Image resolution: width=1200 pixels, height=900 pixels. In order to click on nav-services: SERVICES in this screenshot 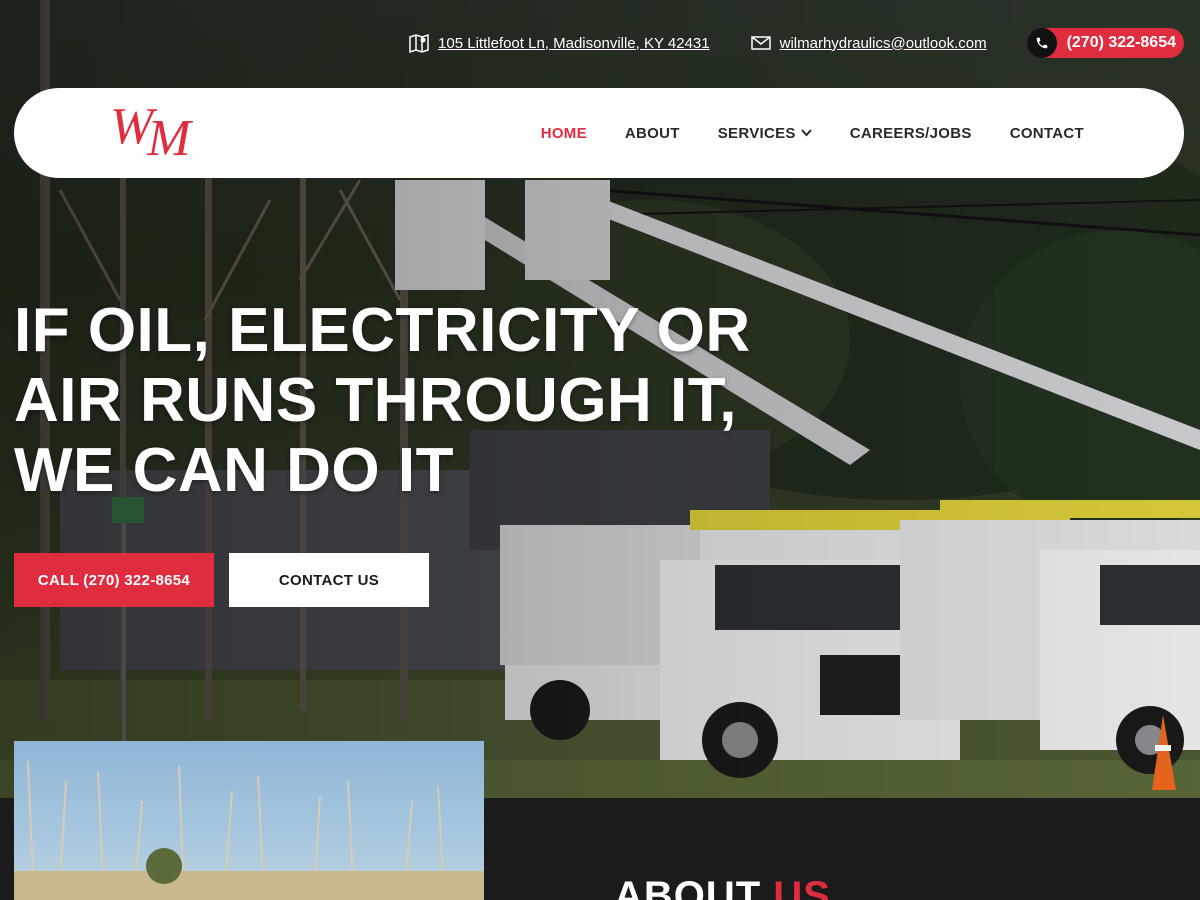, I will do `click(765, 133)`.